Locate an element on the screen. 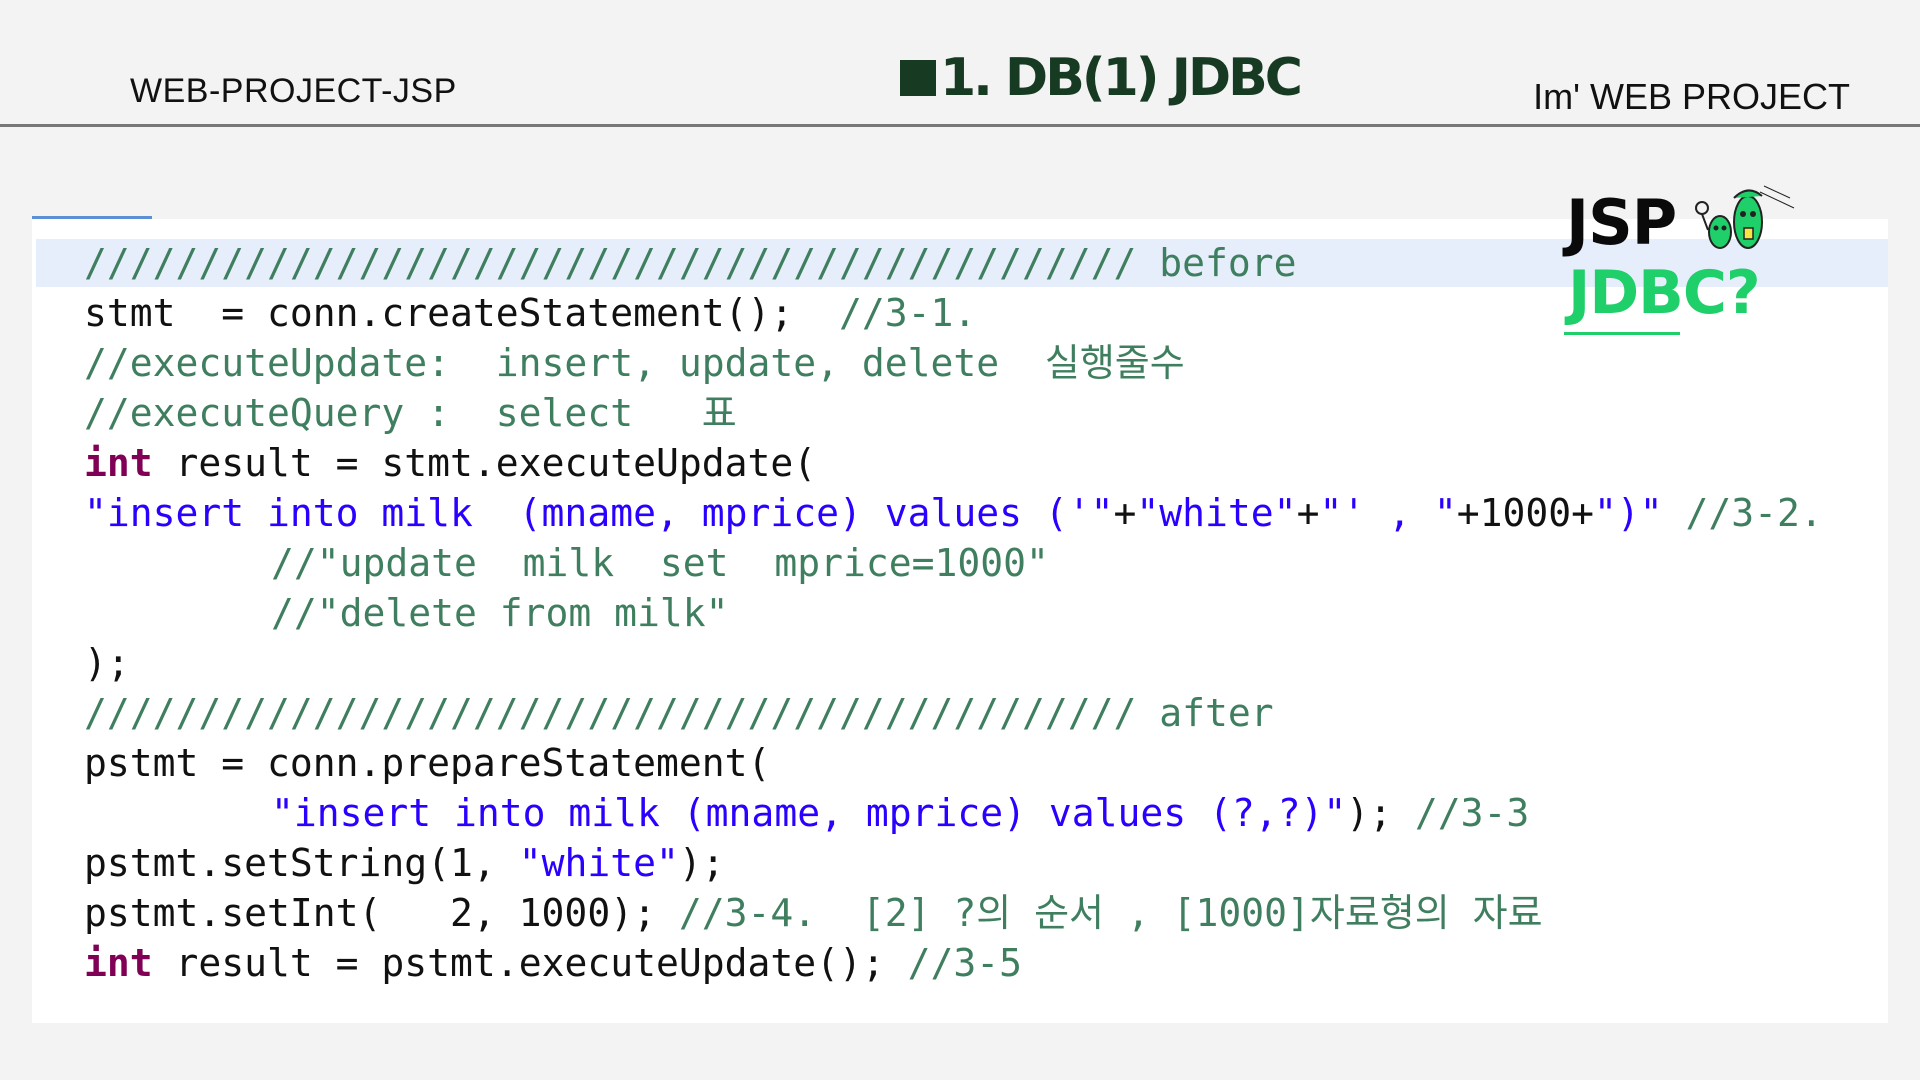  code-text: result = stmt.executeUpdate( is located at coordinates (484, 463).